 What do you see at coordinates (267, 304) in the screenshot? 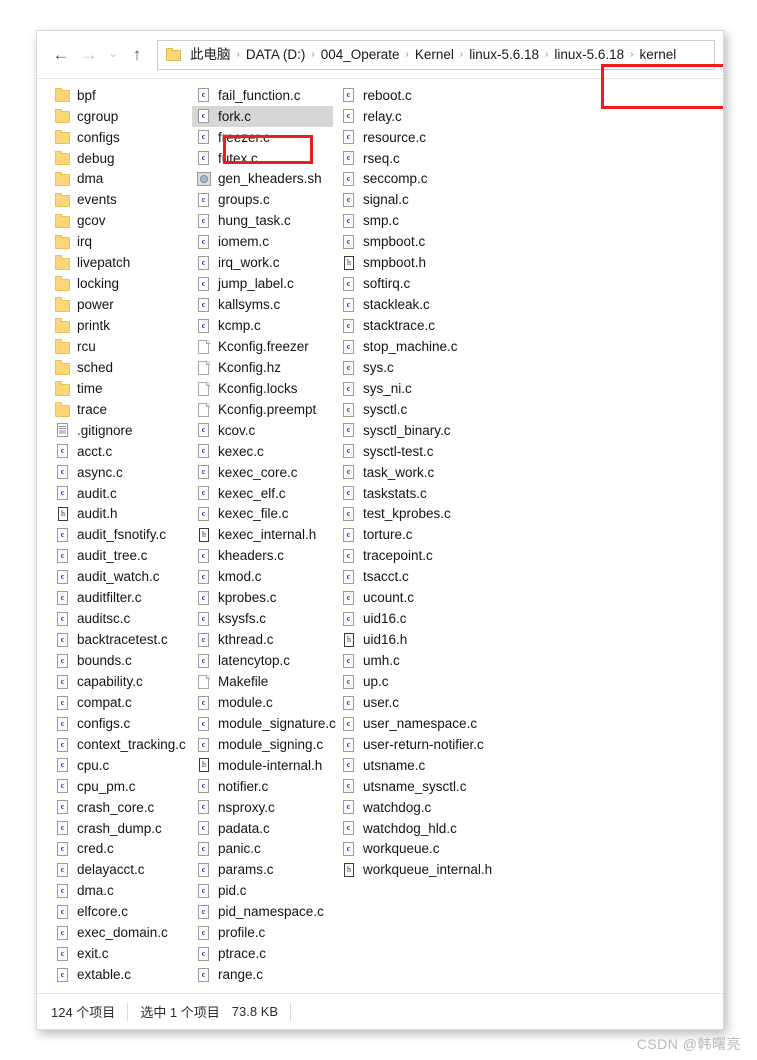
I see `file-list-item: c kallsyms.c` at bounding box center [267, 304].